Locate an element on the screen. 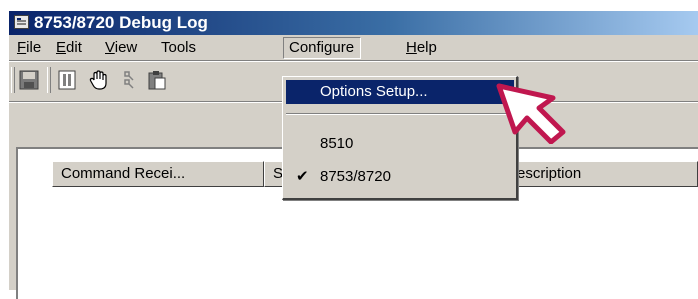 This screenshot has width=698, height=299. option-8510-label: 8510 is located at coordinates (337, 143).